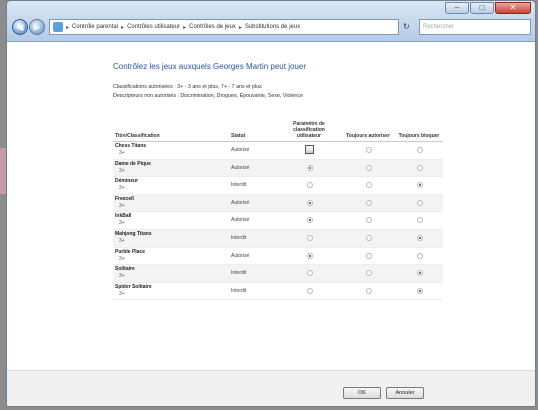  What do you see at coordinates (125, 269) in the screenshot?
I see `game-title: Solitaire` at bounding box center [125, 269].